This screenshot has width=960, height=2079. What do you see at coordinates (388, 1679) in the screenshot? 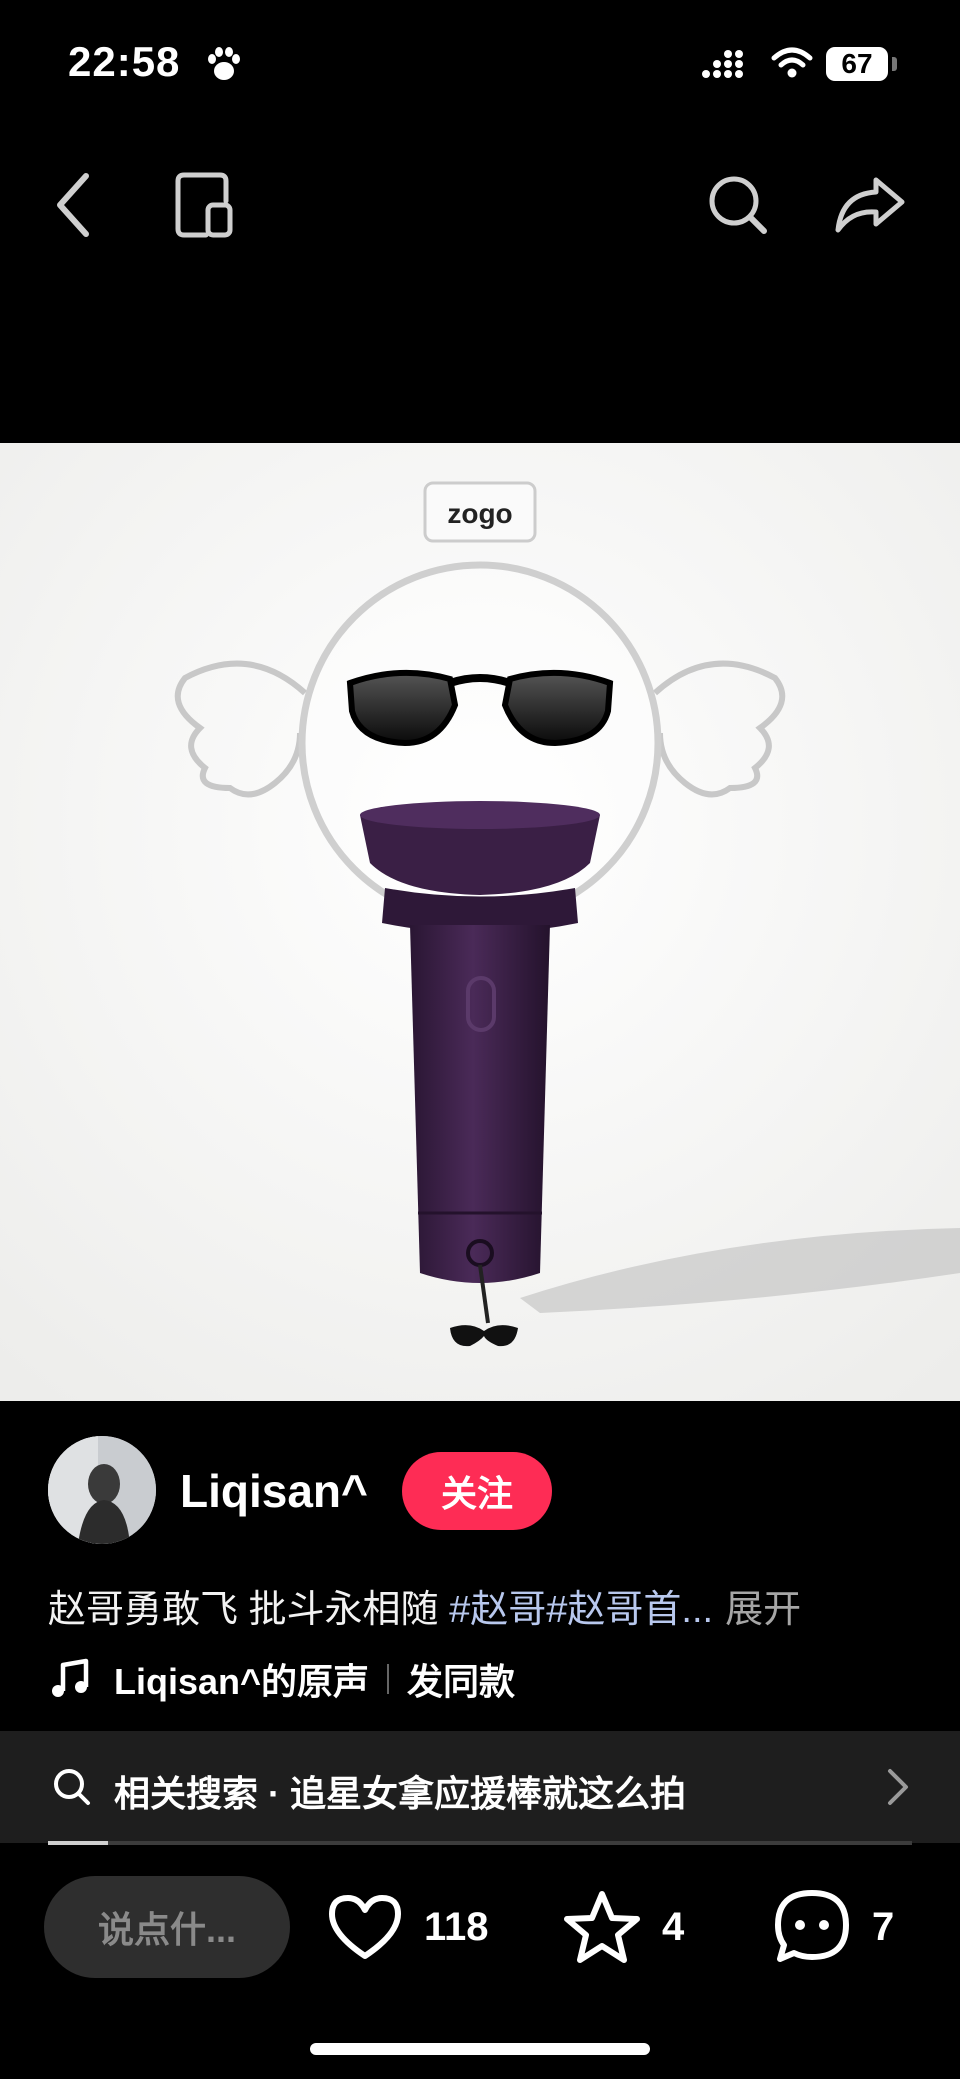
I see `divider` at bounding box center [388, 1679].